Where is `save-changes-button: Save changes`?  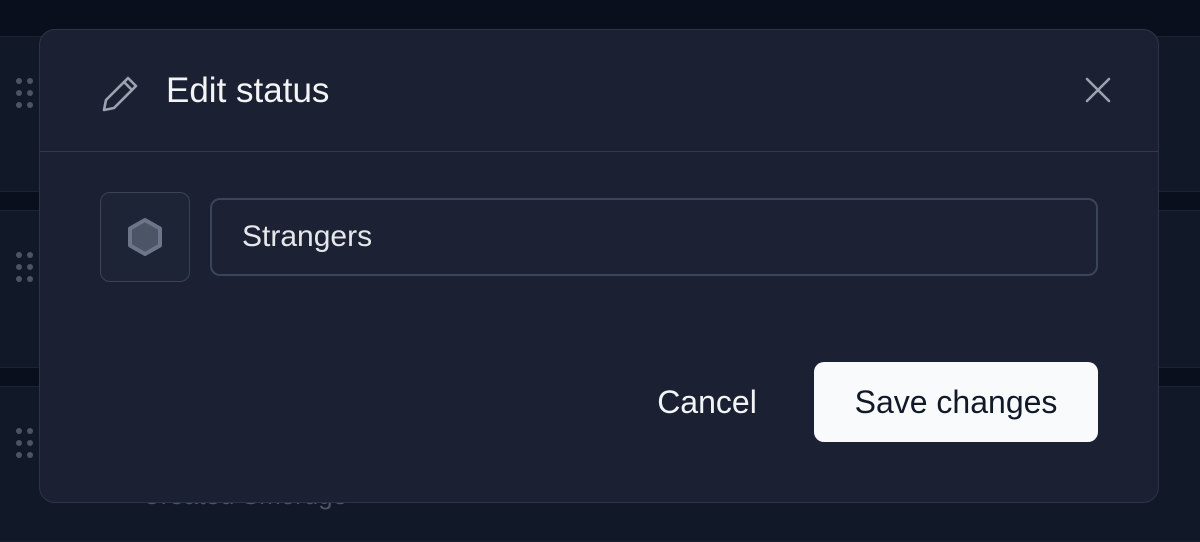 save-changes-button: Save changes is located at coordinates (956, 402).